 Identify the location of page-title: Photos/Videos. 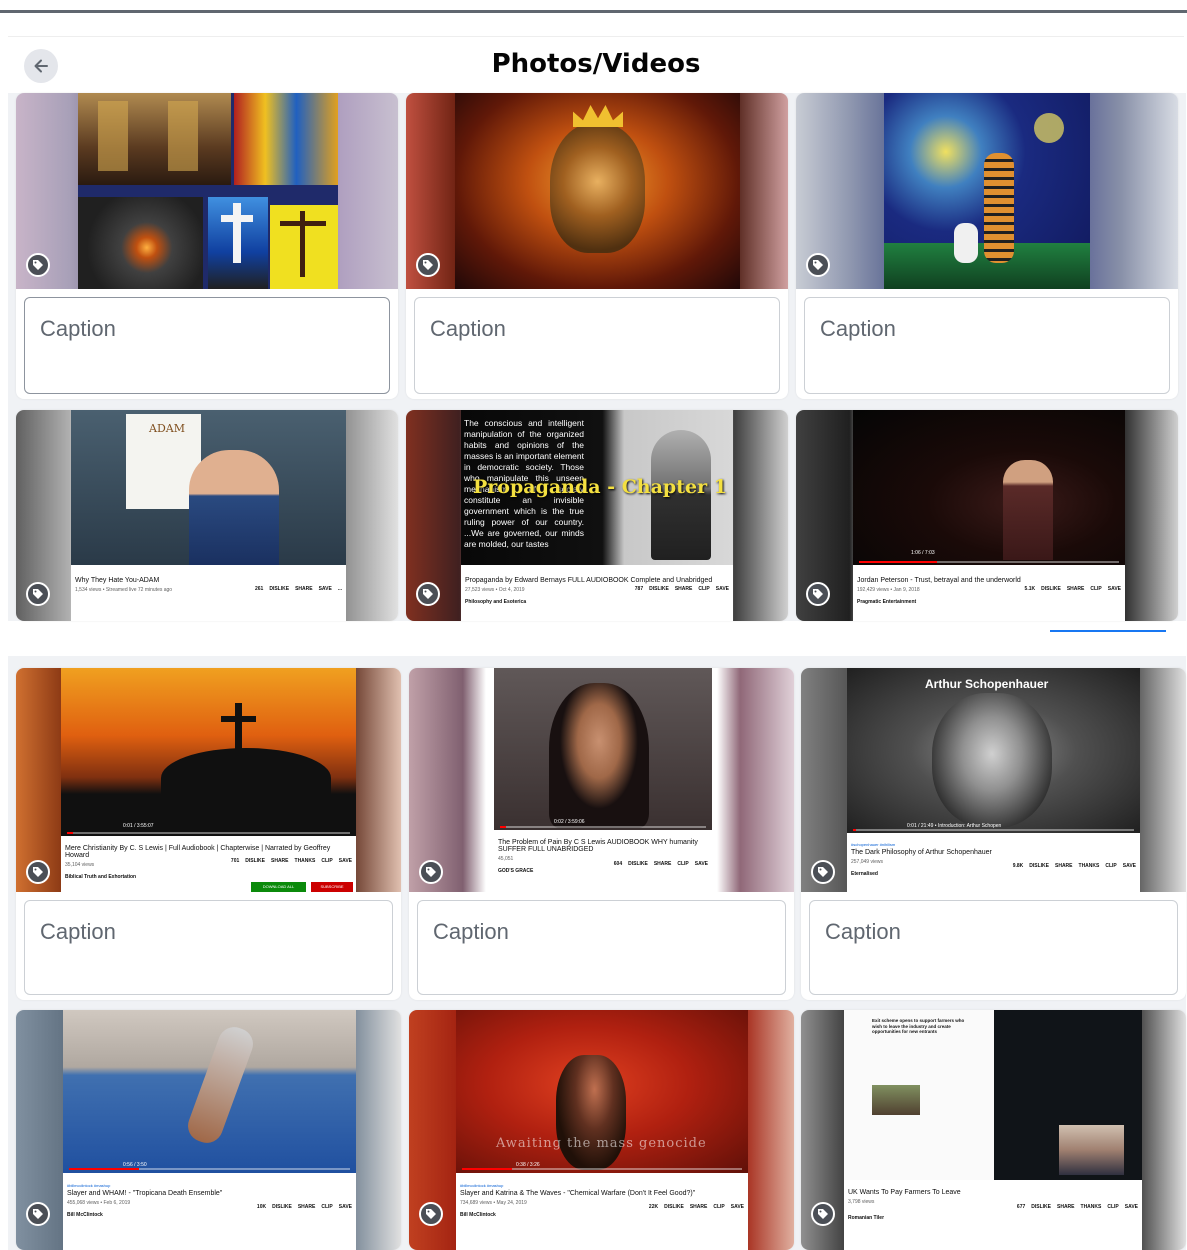
(596, 64).